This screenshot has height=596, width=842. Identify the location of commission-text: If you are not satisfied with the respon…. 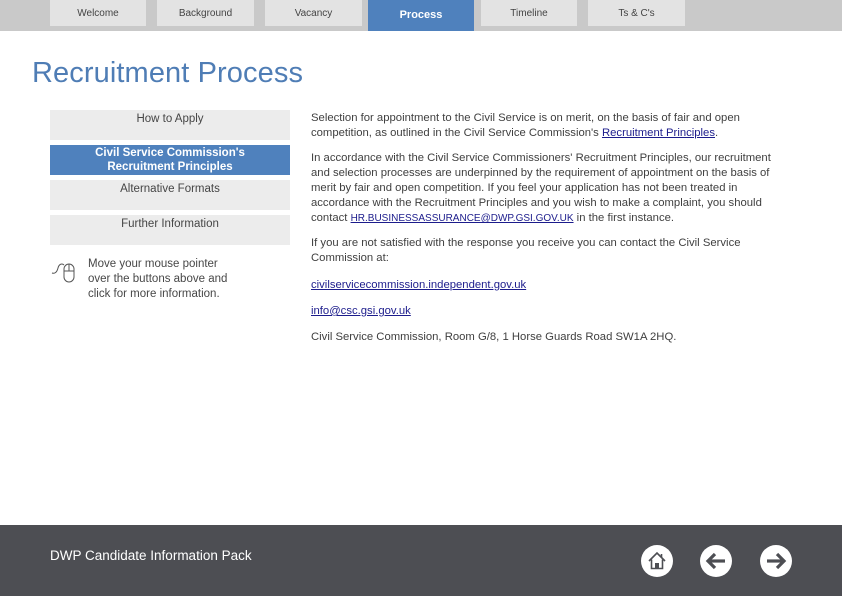
(526, 250).